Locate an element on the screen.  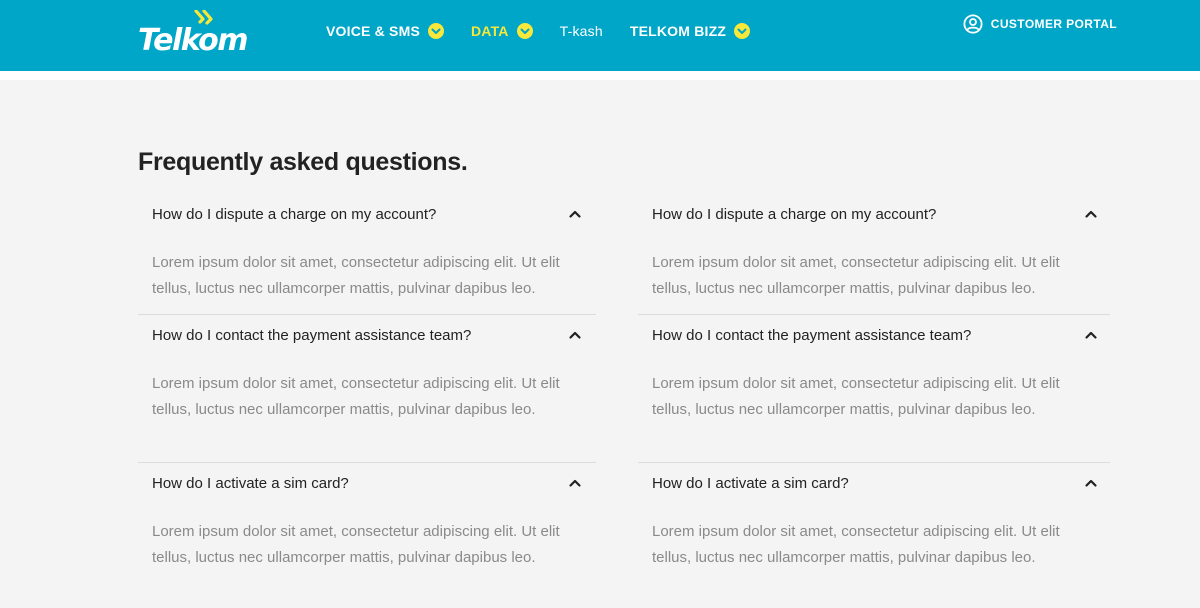
nav-item-label: DATA is located at coordinates (490, 31).